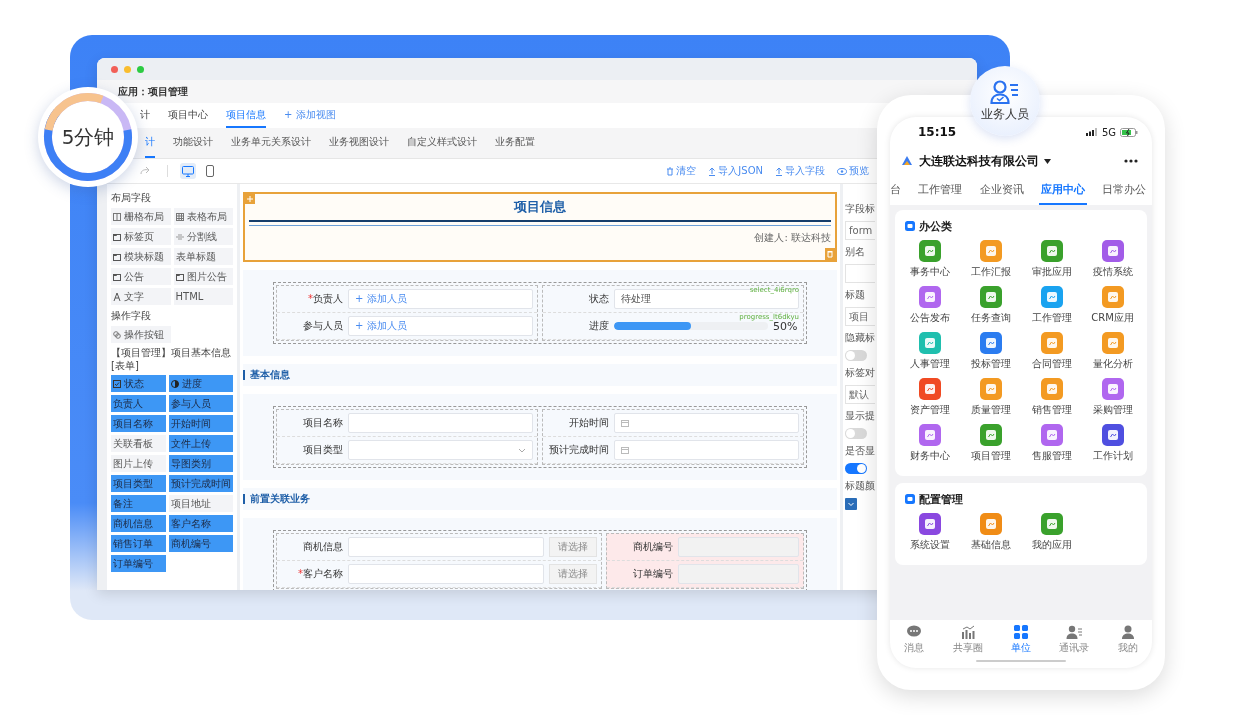  I want to click on toolbar-action: 导入JSON, so click(735, 171).